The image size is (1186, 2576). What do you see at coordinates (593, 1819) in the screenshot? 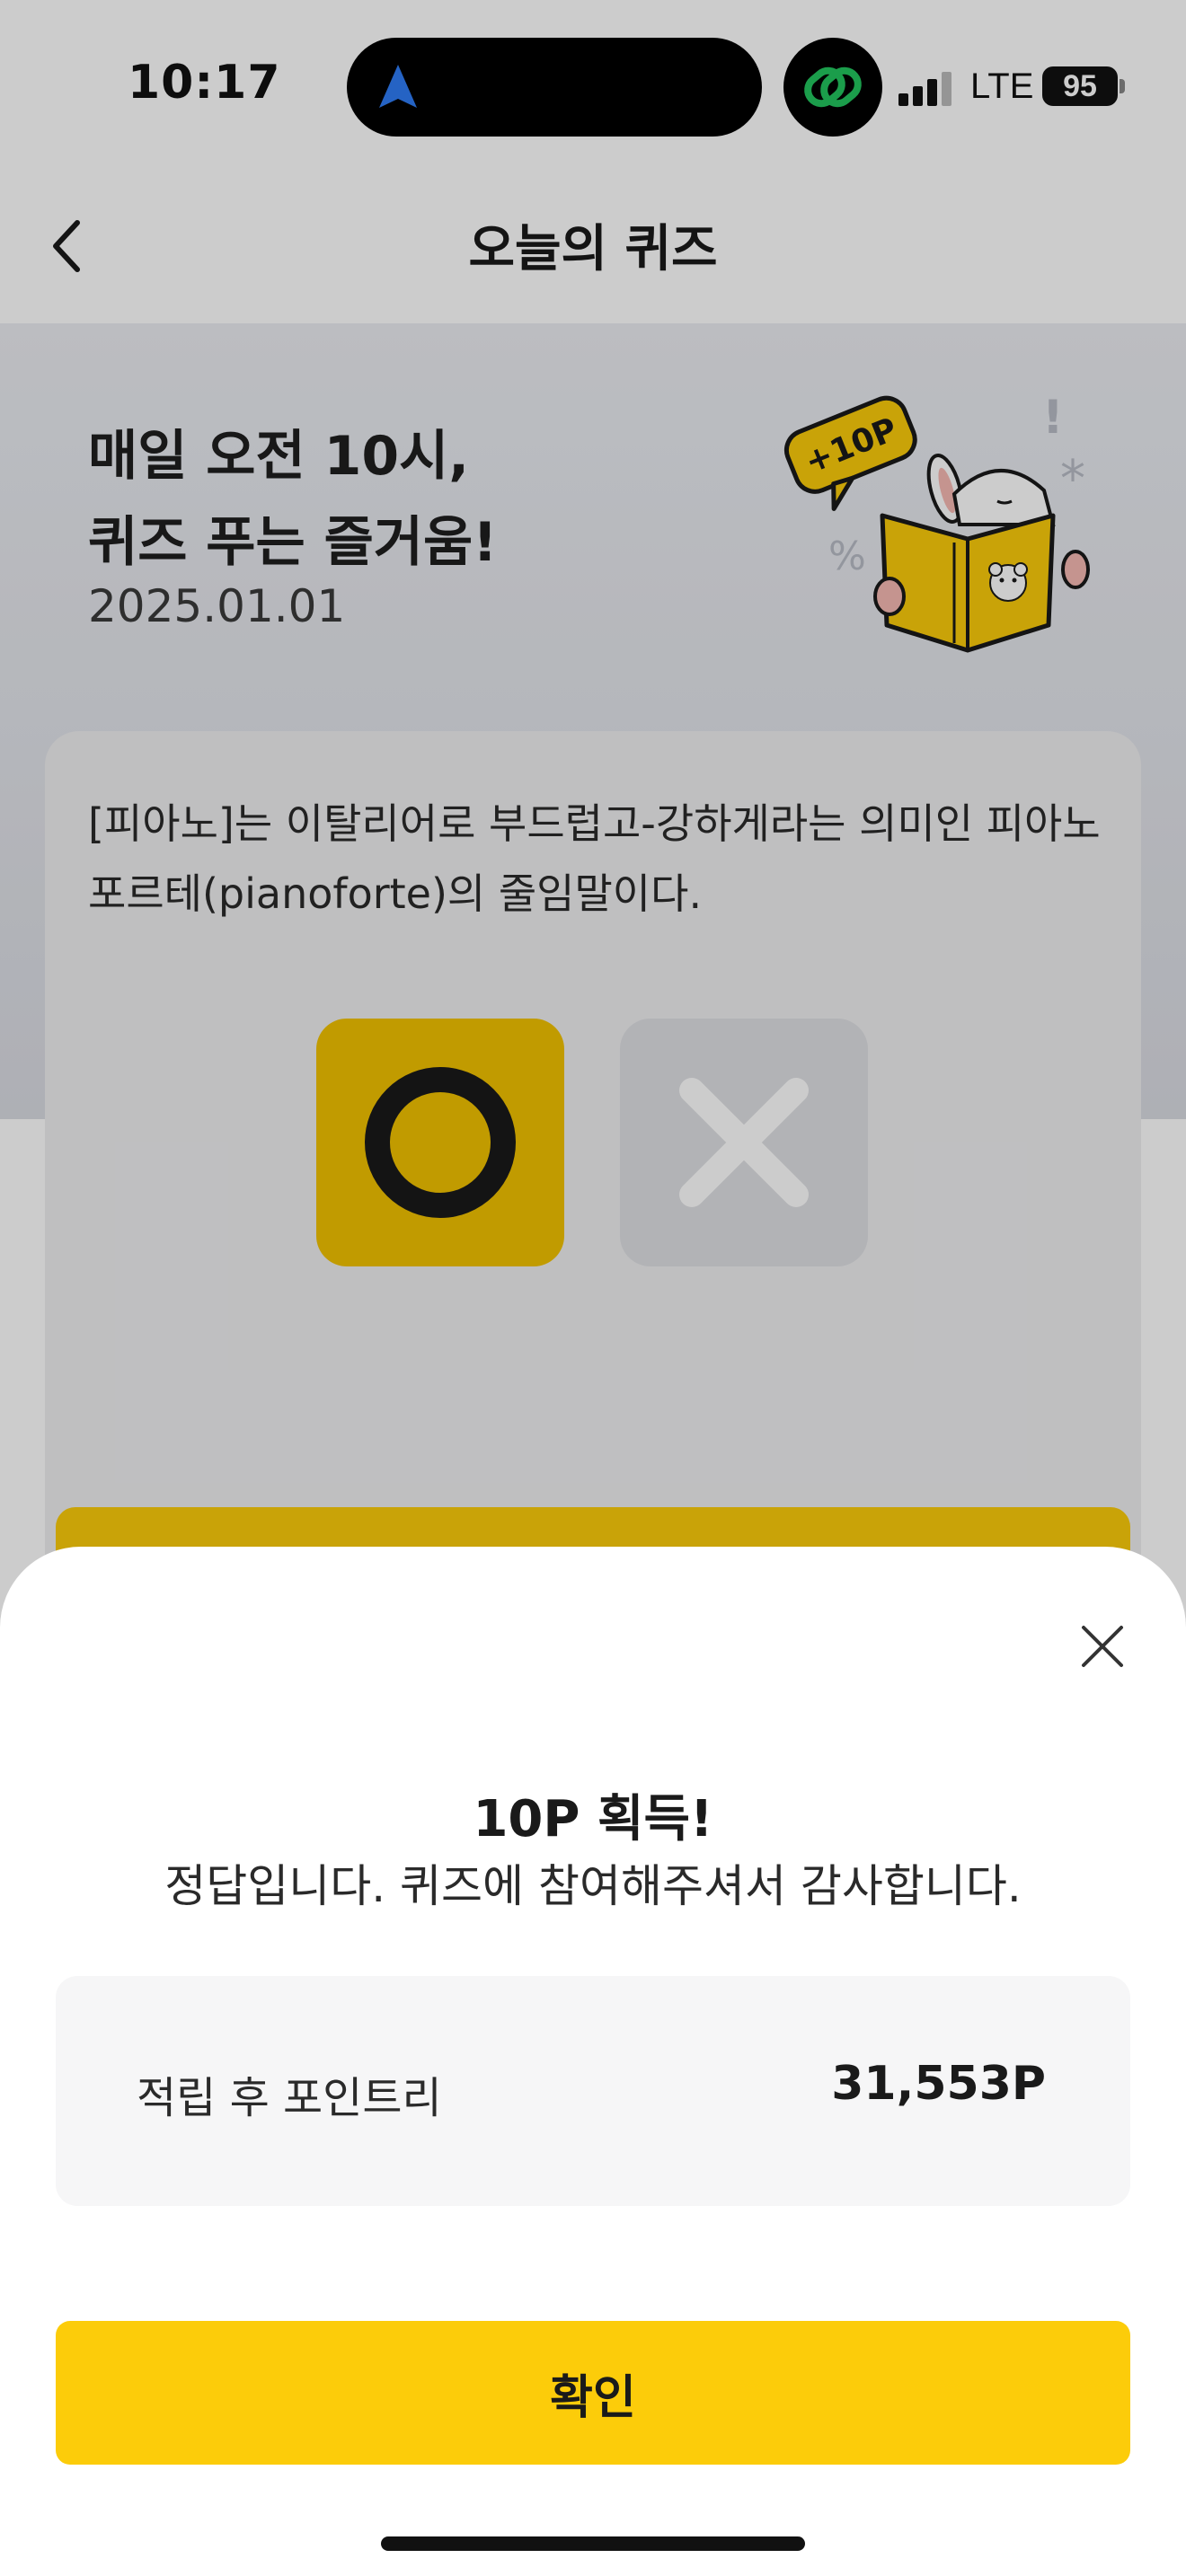
I see `reward-title: 10P 획득!` at bounding box center [593, 1819].